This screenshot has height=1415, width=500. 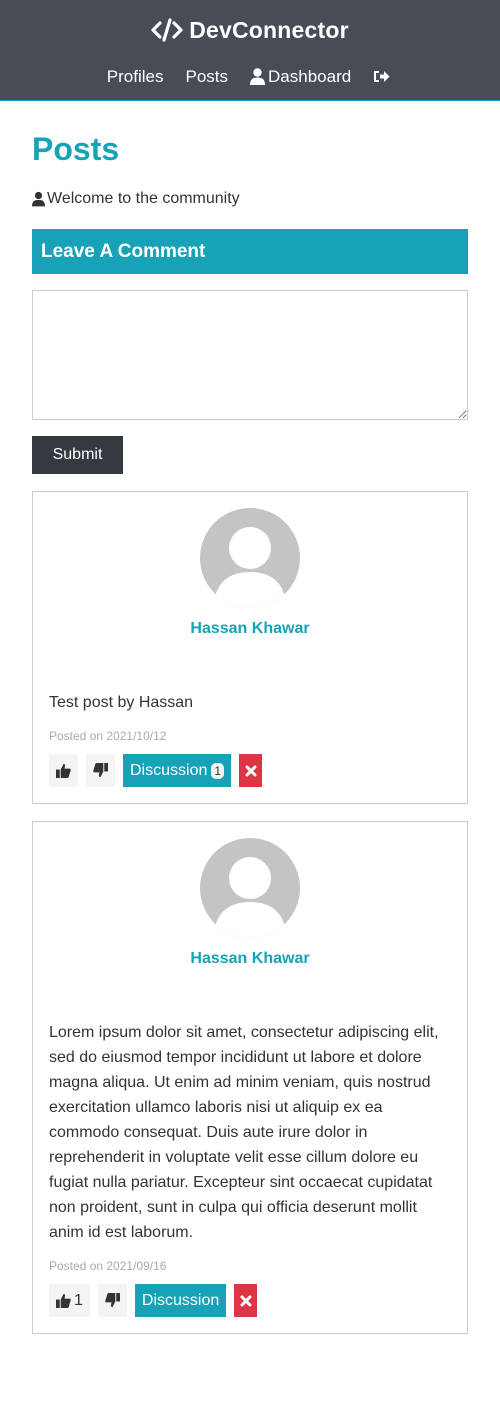 I want to click on post-date: Posted on 2021/09/16, so click(x=108, y=1266).